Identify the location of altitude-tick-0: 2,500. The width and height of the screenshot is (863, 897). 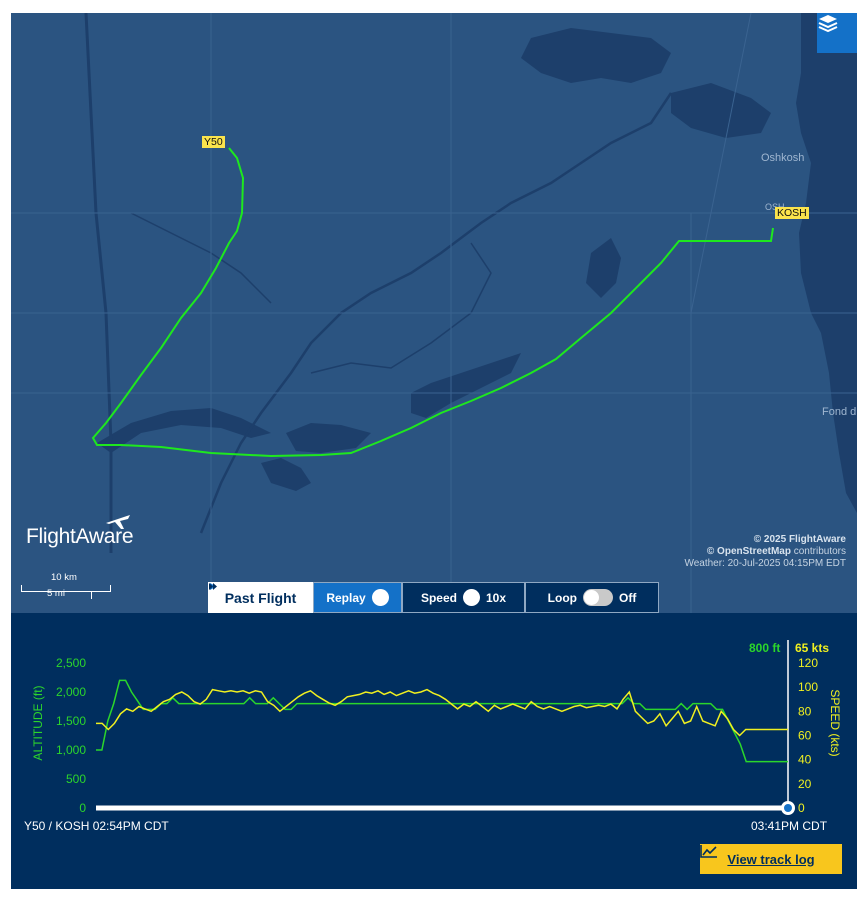
(71, 663).